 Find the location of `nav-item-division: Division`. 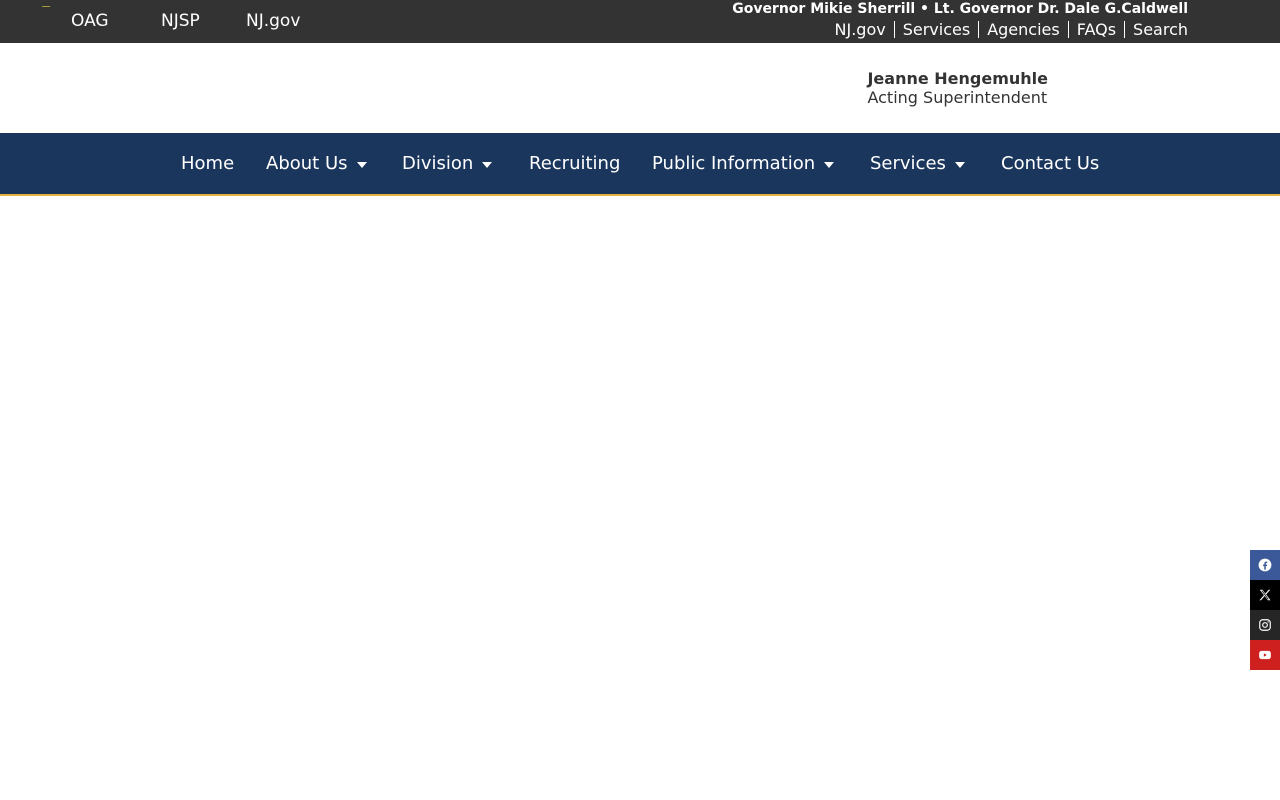

nav-item-division: Division is located at coordinates (447, 163).